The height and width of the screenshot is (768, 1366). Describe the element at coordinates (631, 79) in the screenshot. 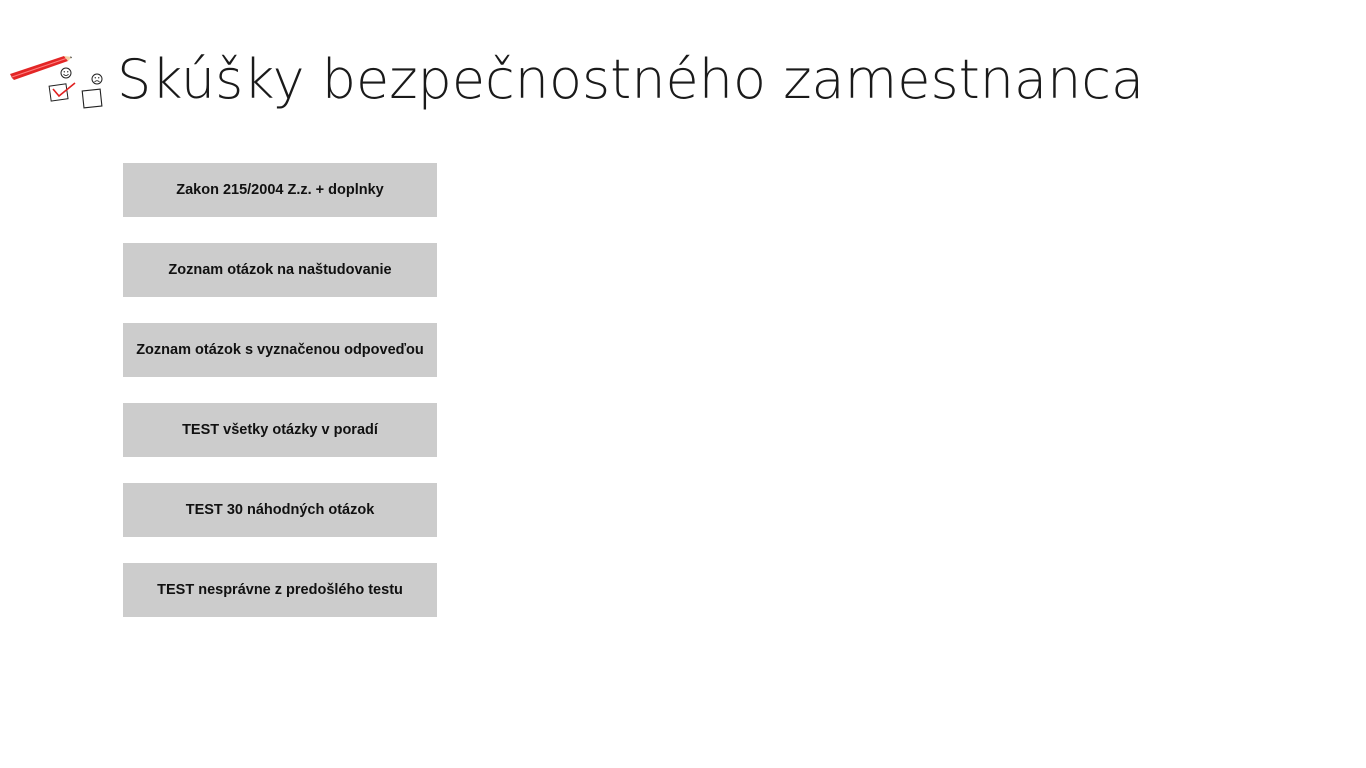

I see `page-title: Skúšky bezpečnostného zamestnanca` at that location.